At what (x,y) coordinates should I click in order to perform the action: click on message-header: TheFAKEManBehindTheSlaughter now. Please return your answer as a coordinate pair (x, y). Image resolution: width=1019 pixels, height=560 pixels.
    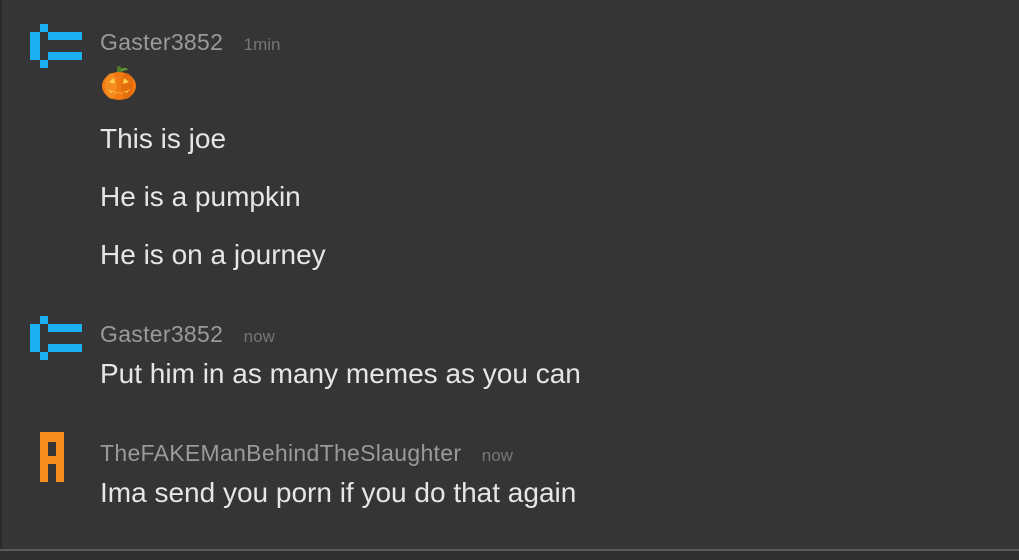
    Looking at the image, I should click on (306, 453).